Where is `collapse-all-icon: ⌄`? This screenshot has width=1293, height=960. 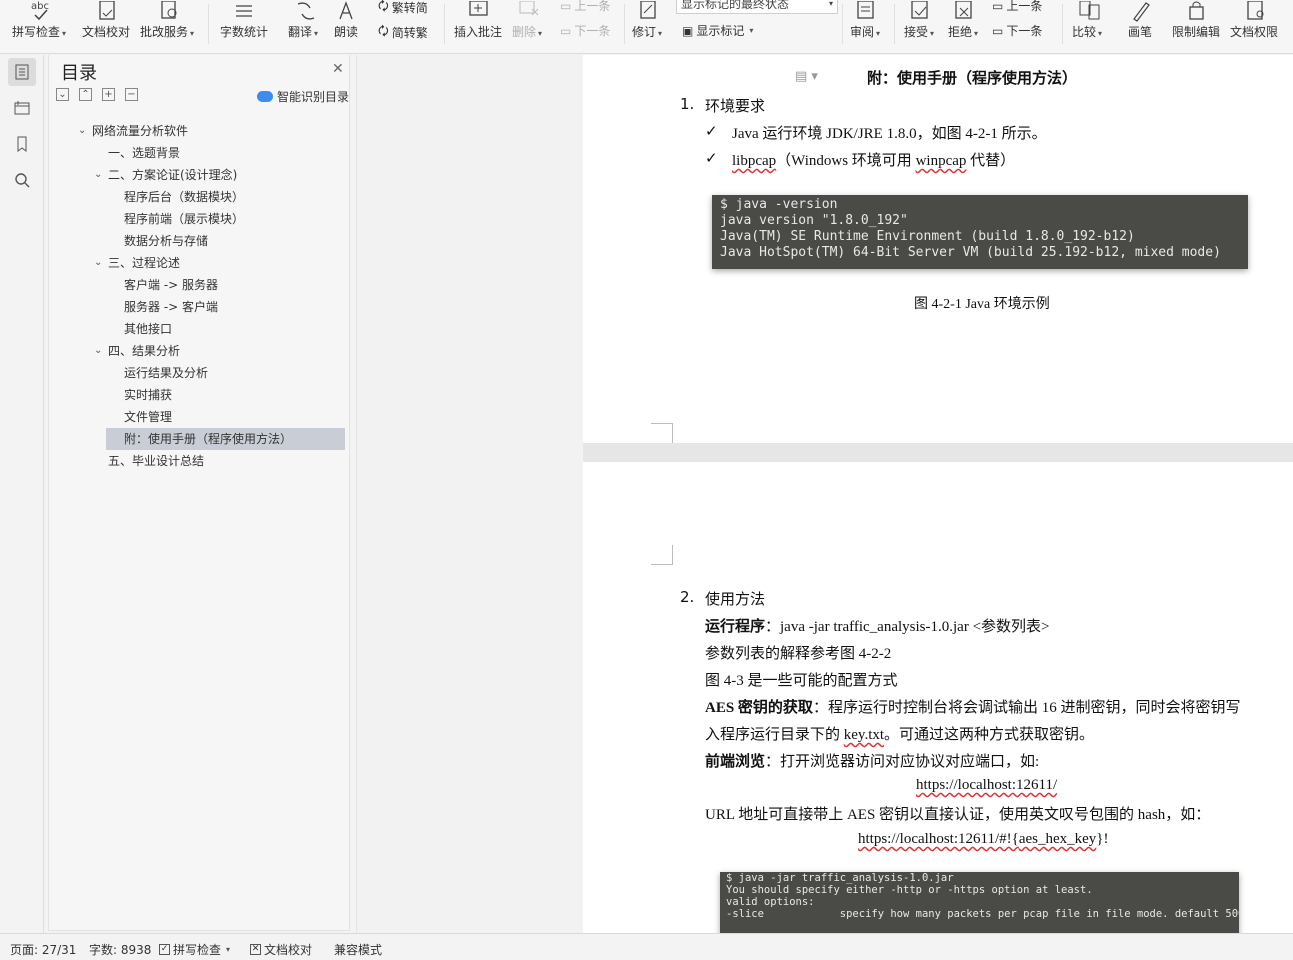 collapse-all-icon: ⌄ is located at coordinates (62, 94).